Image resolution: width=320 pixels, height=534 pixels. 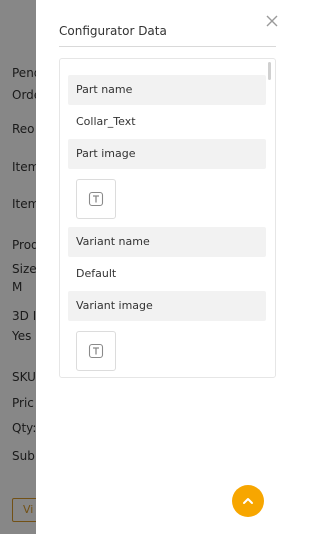 I want to click on title-divider, so click(x=167, y=46).